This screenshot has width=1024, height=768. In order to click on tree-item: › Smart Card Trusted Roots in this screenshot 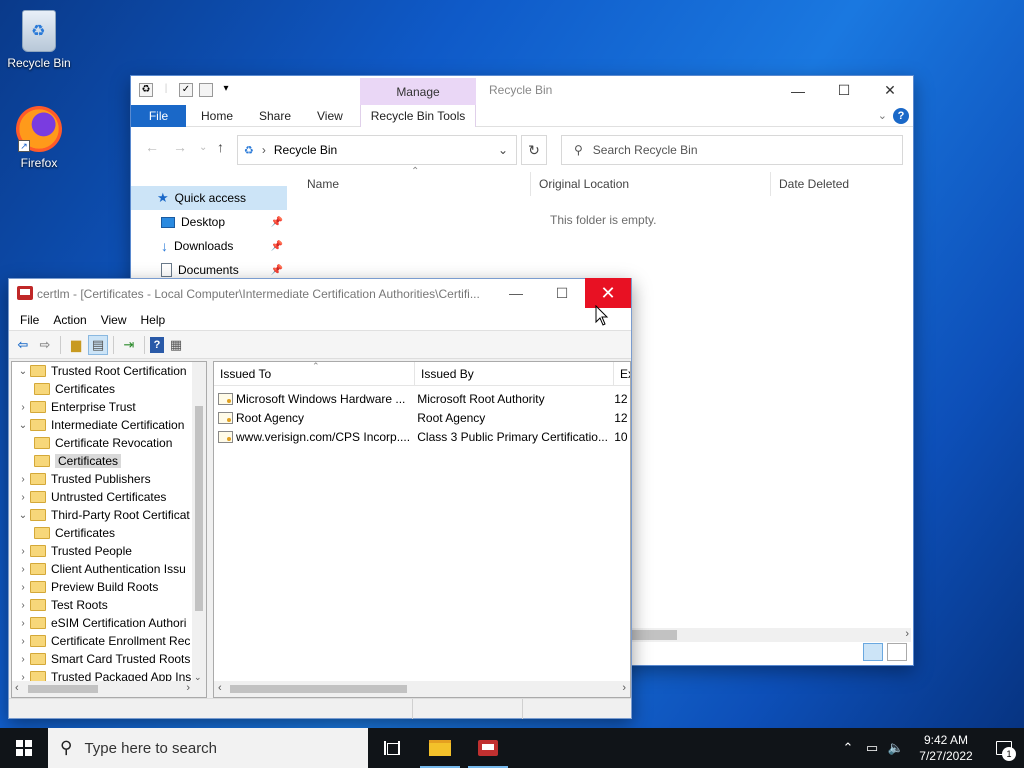, I will do `click(109, 659)`.